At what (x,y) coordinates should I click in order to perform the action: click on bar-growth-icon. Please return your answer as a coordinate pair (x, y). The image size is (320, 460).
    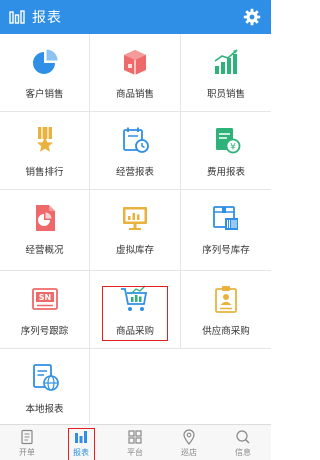
    Looking at the image, I should click on (226, 61).